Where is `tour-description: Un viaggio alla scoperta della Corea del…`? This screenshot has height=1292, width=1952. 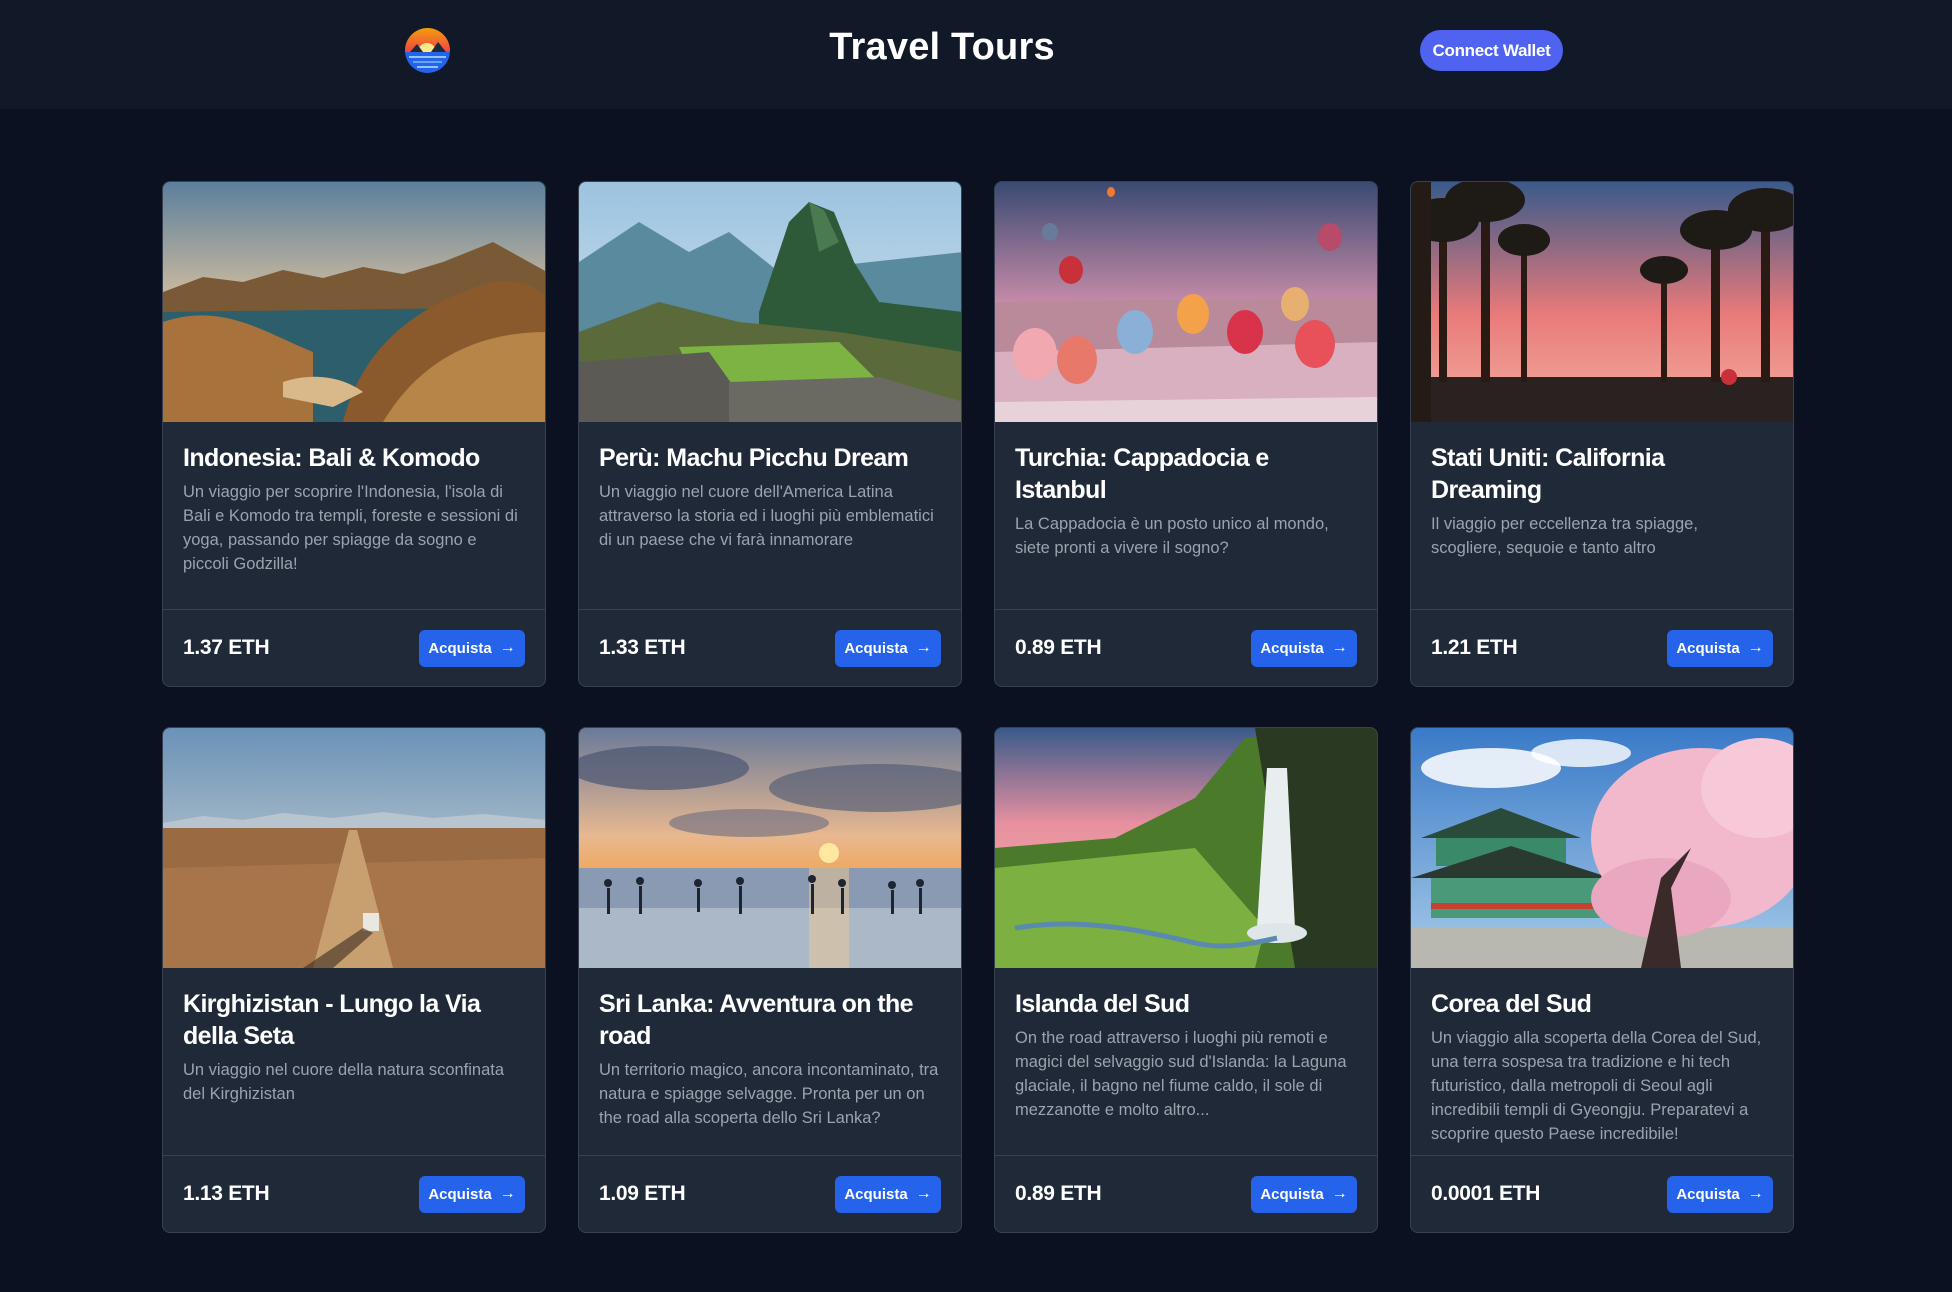 tour-description: Un viaggio alla scoperta della Corea del… is located at coordinates (1596, 1086).